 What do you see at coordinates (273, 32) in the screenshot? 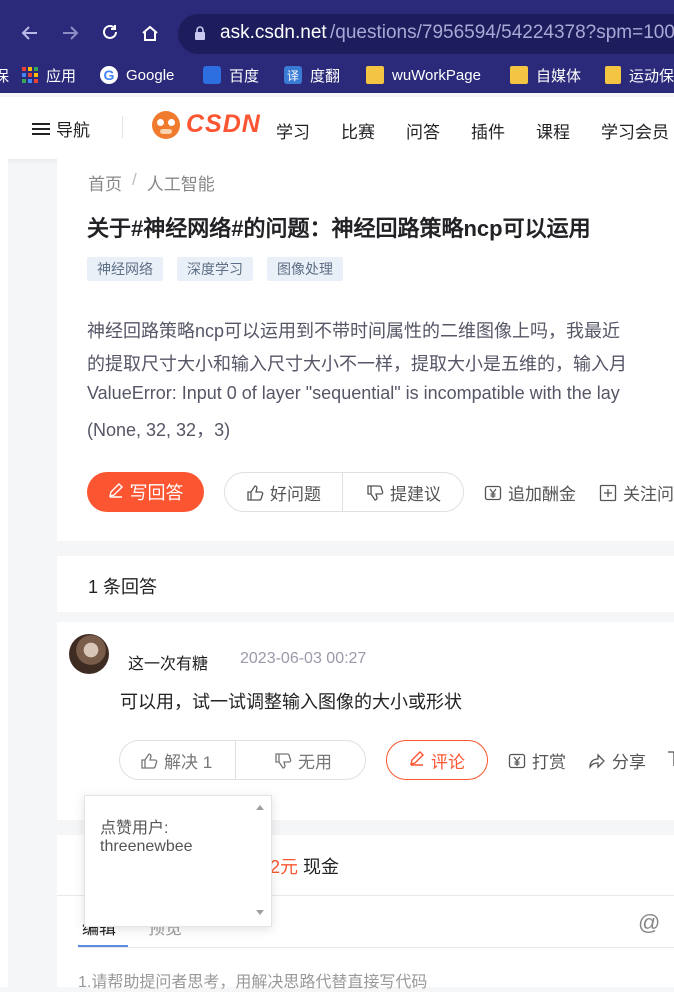
I see `url-host: ask.csdn.net` at bounding box center [273, 32].